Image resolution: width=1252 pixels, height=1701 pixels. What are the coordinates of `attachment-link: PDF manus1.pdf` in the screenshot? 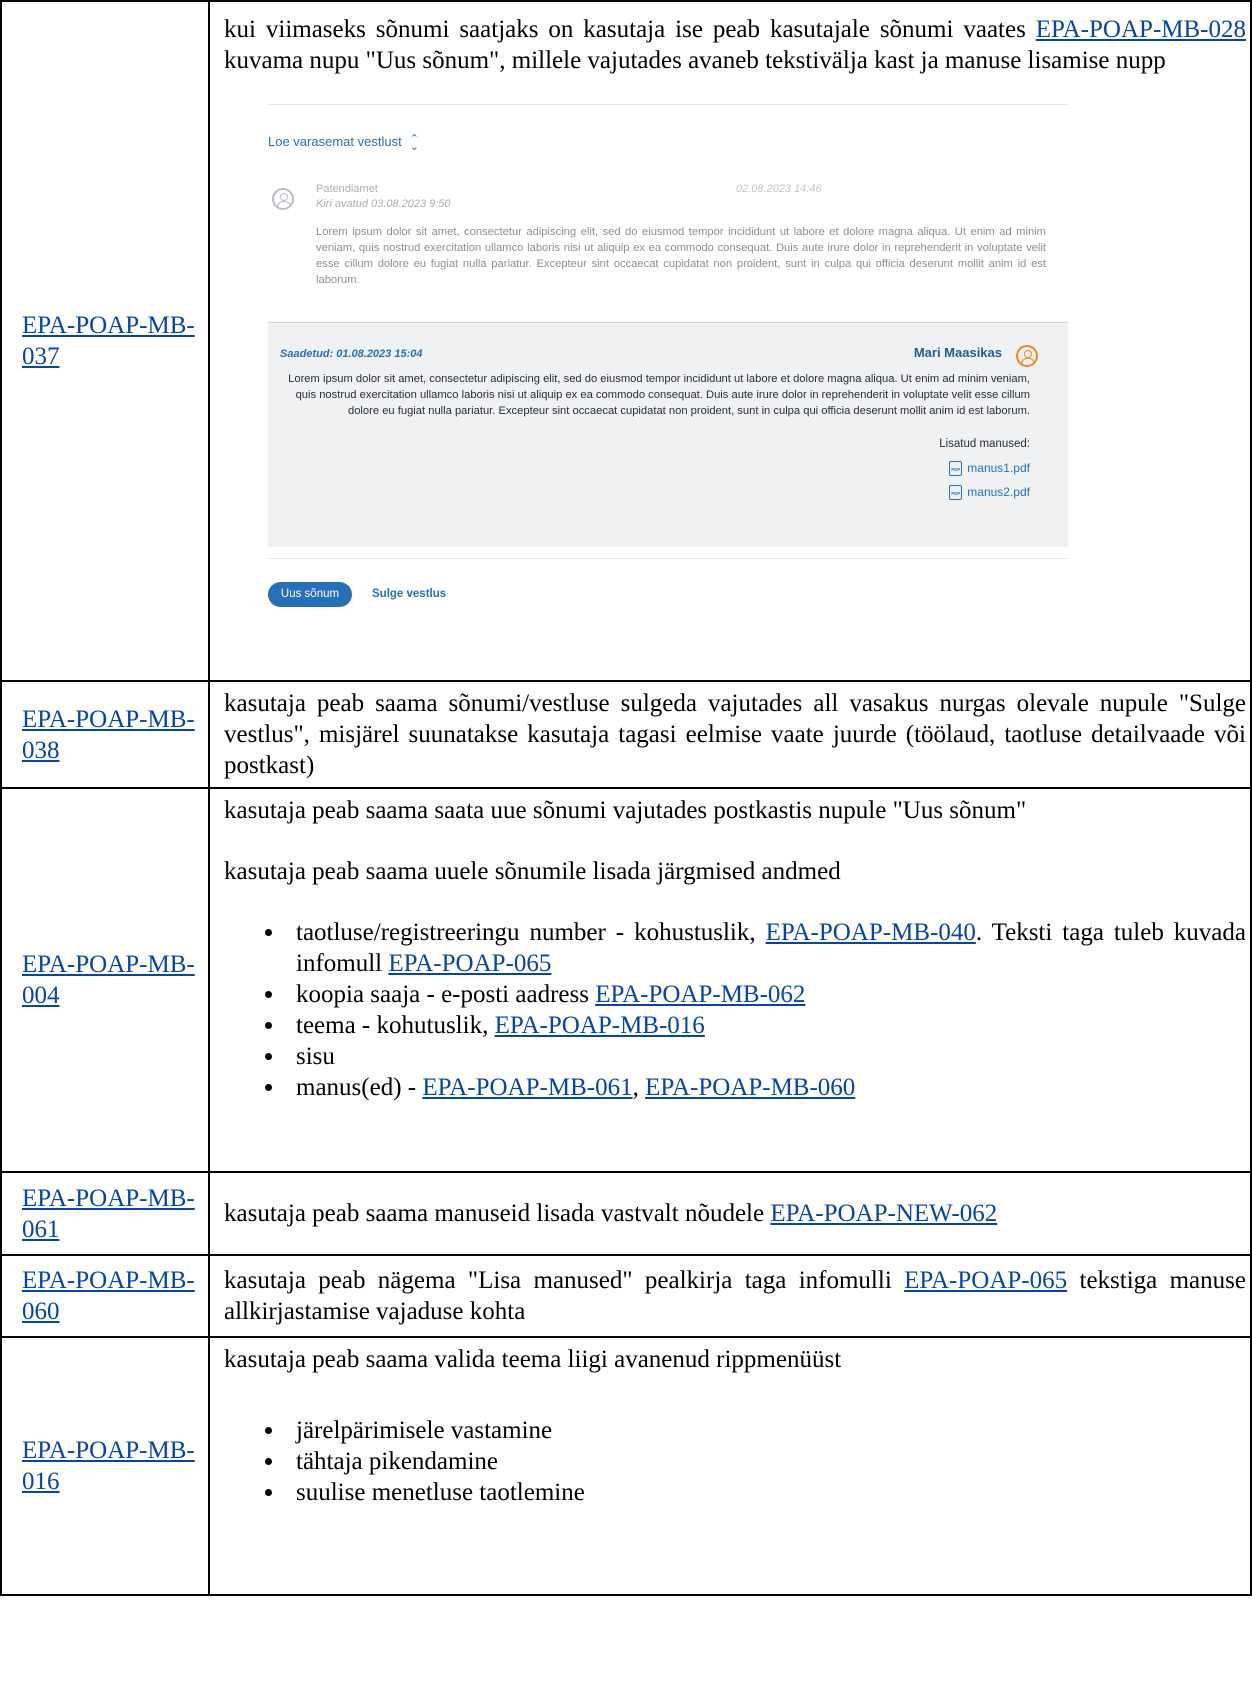 It's located at (989, 469).